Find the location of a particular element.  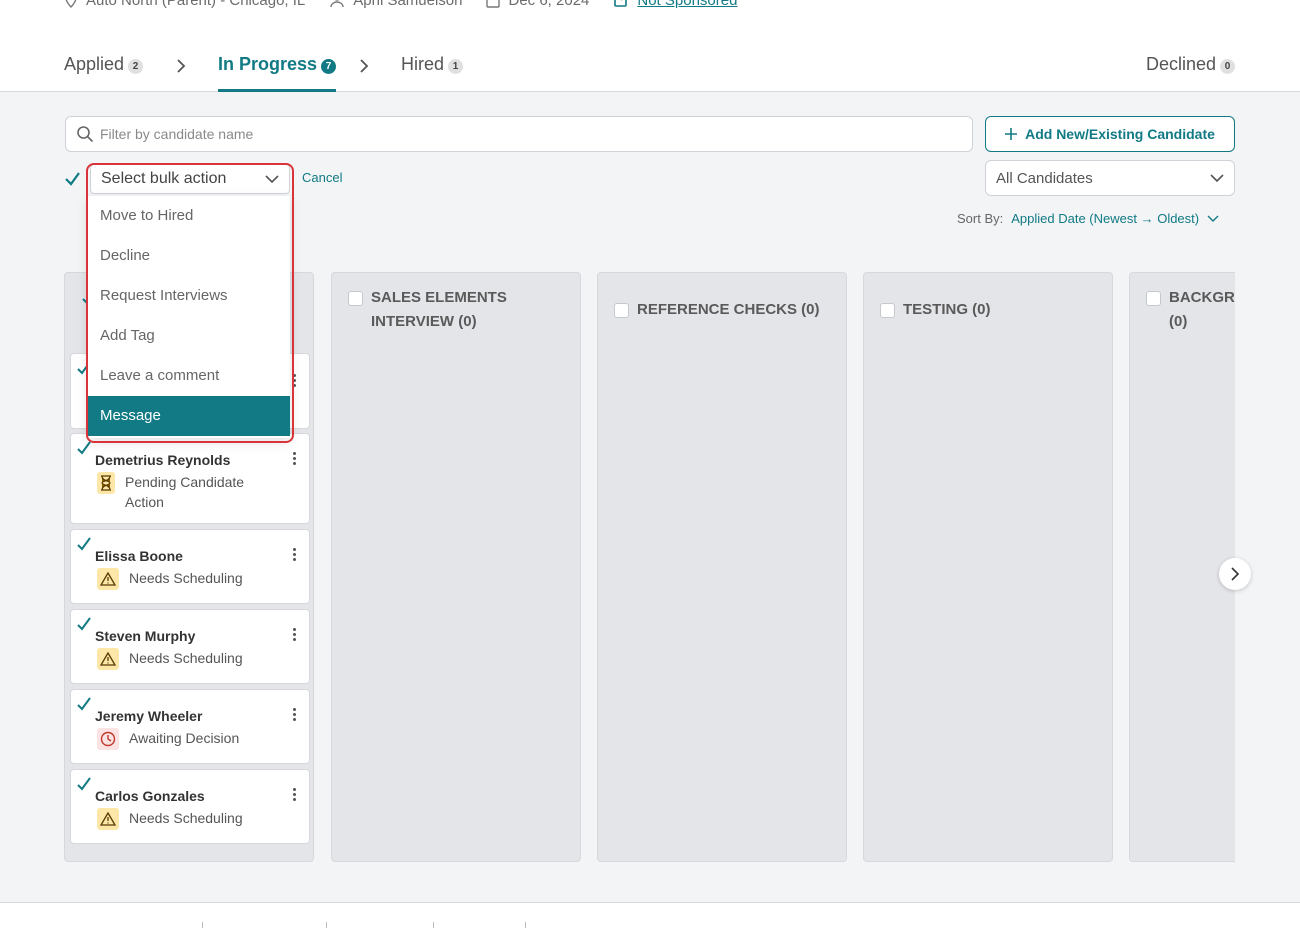

menu-item-decline: Decline is located at coordinates (189, 256).